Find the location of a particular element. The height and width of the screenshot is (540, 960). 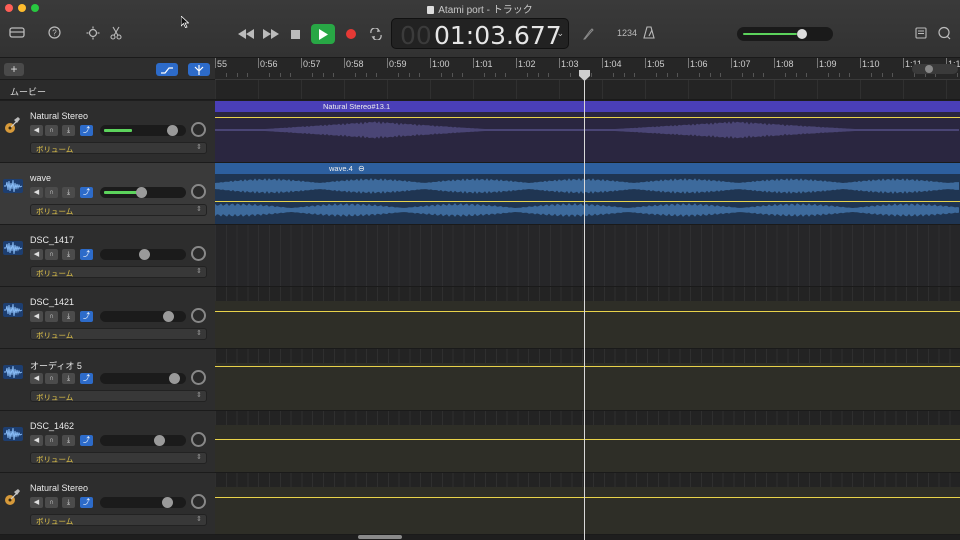

smart-controls-icon is located at coordinates (93, 33).